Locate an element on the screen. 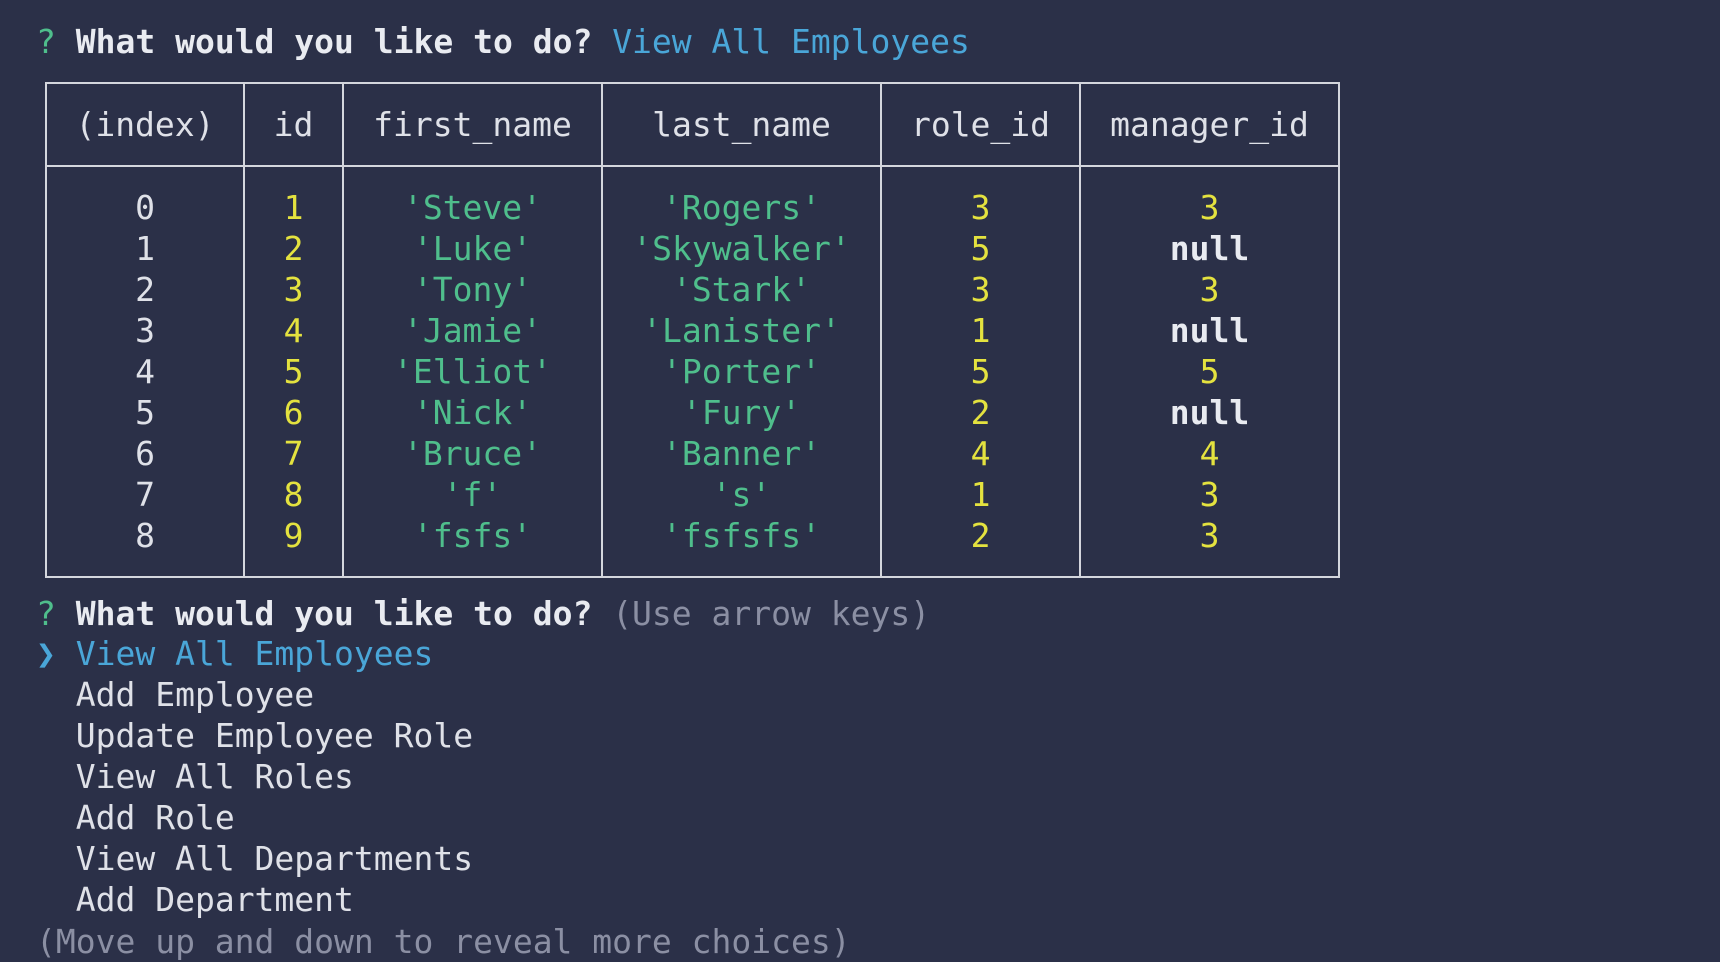  header-first-name: first_name is located at coordinates (472, 125).